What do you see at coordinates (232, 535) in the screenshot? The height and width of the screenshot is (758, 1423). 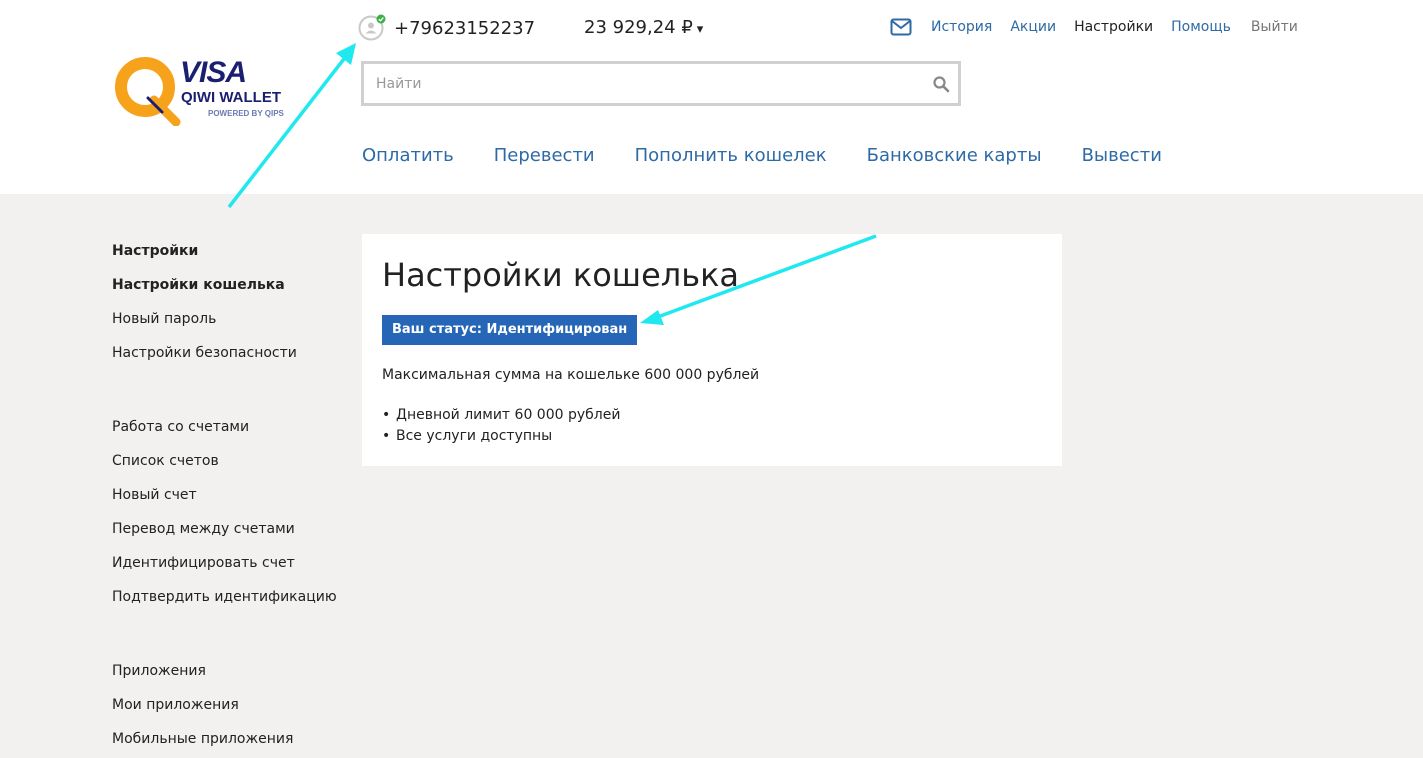 I see `sidebar-item-transfer-between-accounts: Перевод между счетами` at bounding box center [232, 535].